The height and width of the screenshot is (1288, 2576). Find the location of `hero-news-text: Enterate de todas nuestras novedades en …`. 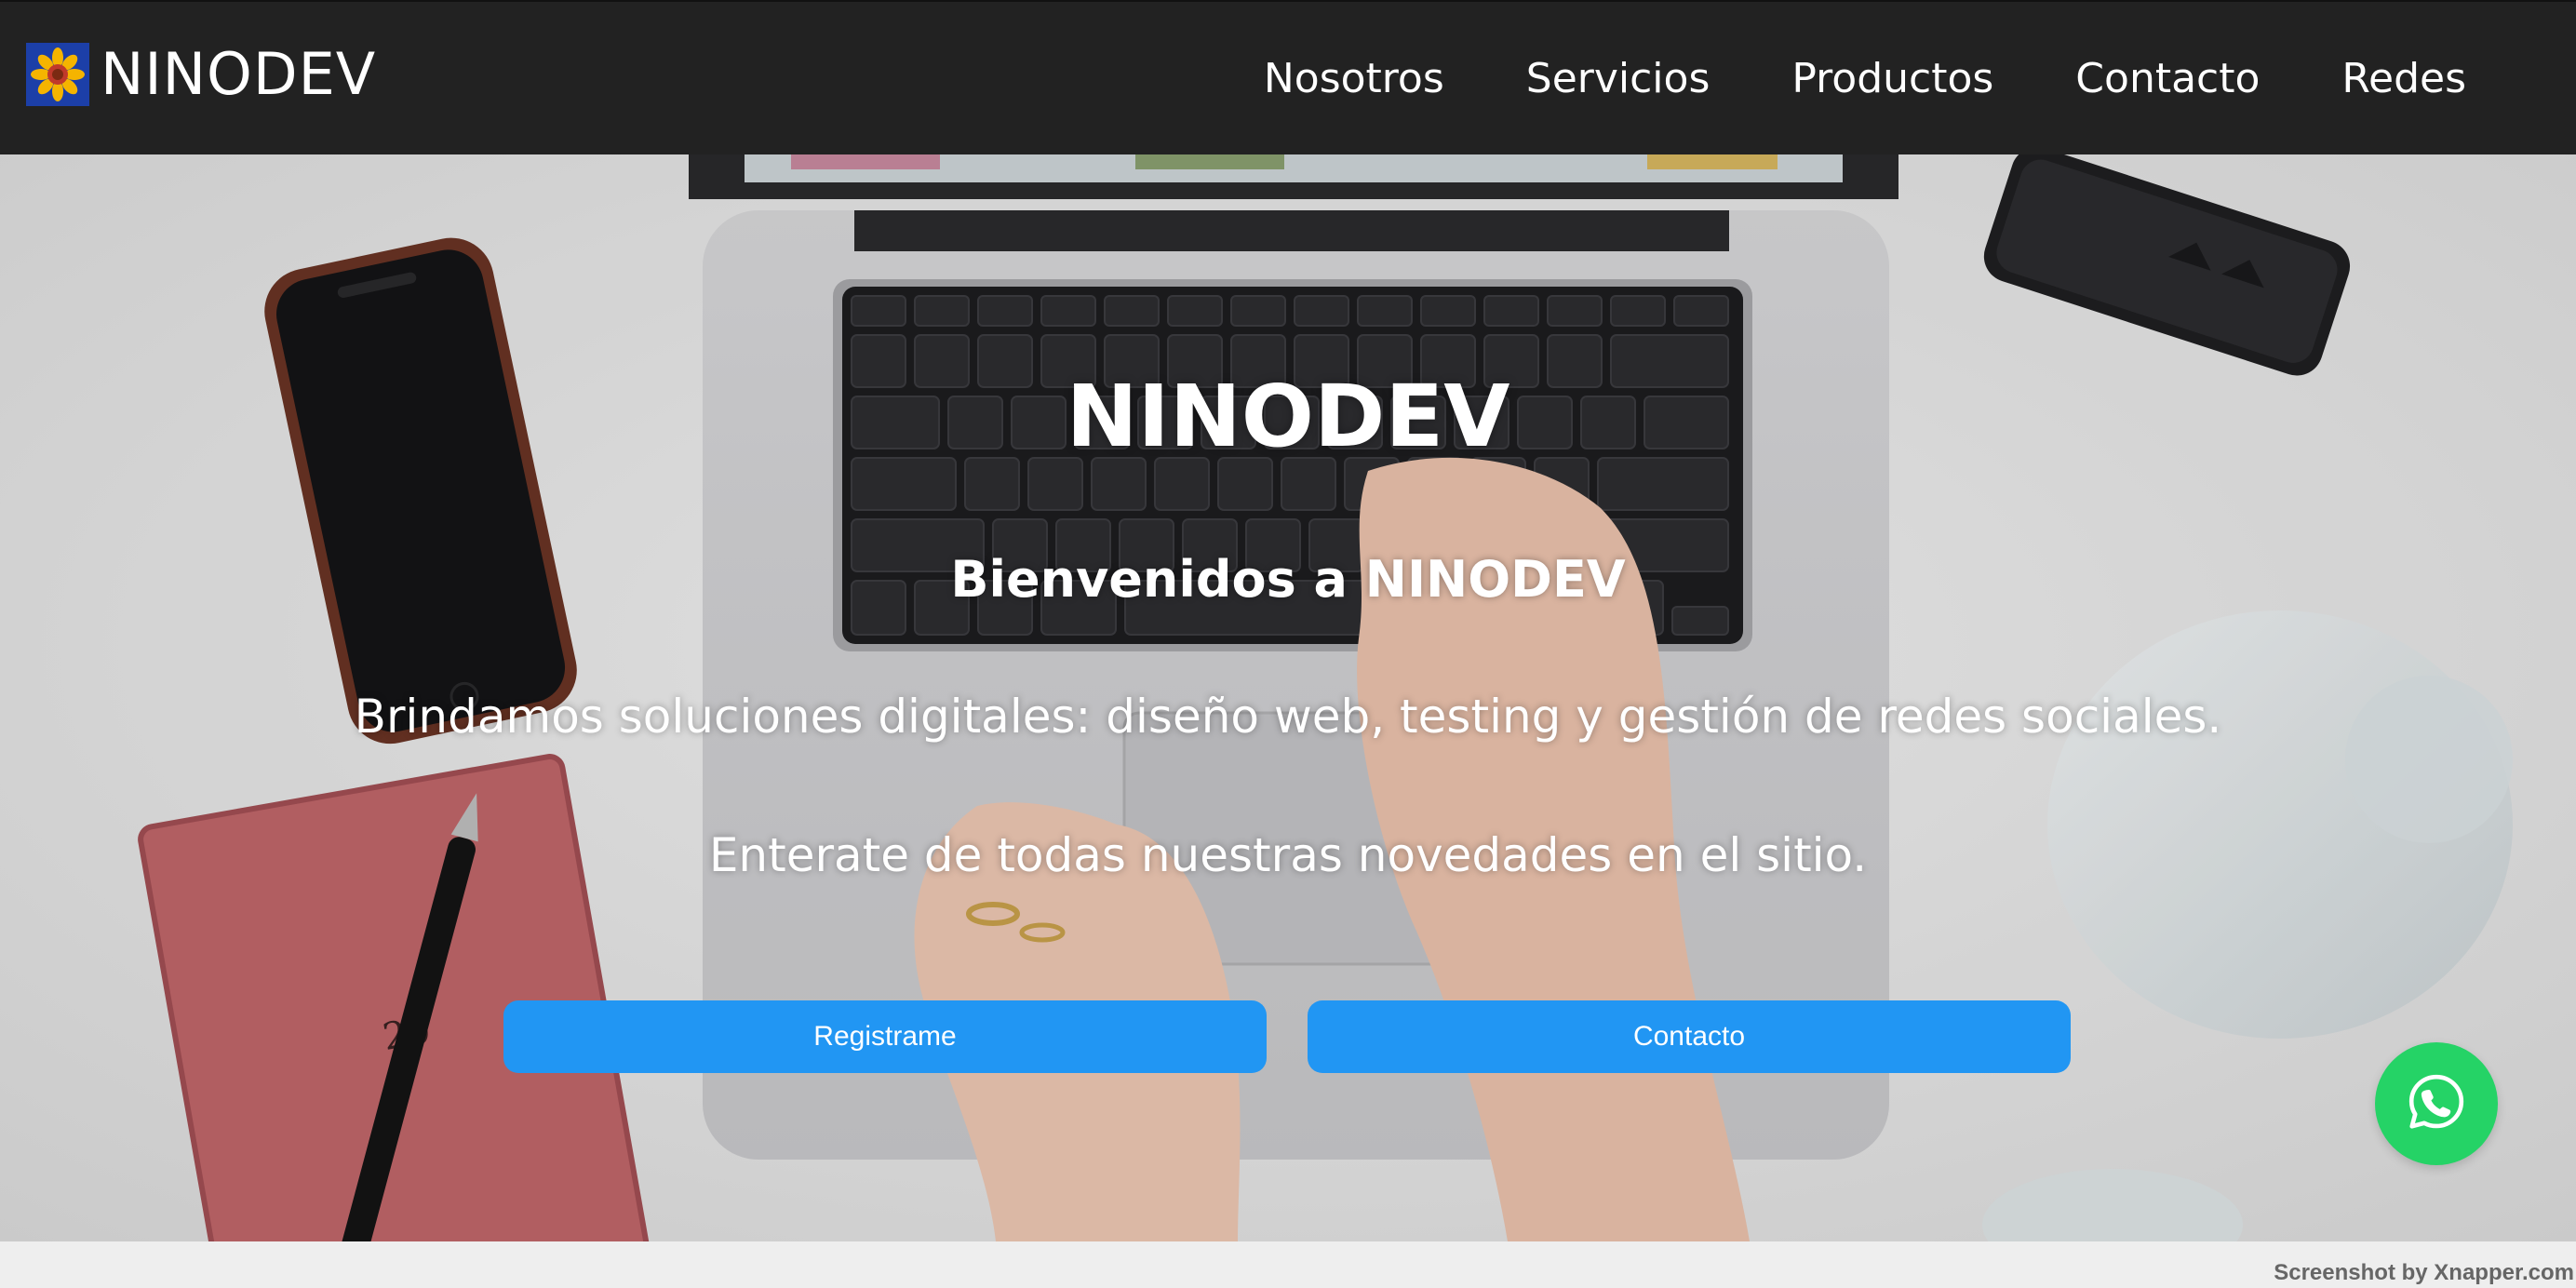

hero-news-text: Enterate de todas nuestras novedades en … is located at coordinates (1288, 855).